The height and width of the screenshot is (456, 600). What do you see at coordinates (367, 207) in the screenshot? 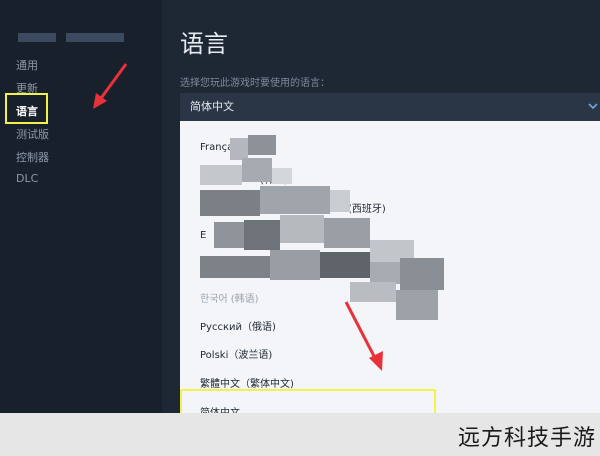
I see `language-option-spanish-obscured: (西班牙)` at bounding box center [367, 207].